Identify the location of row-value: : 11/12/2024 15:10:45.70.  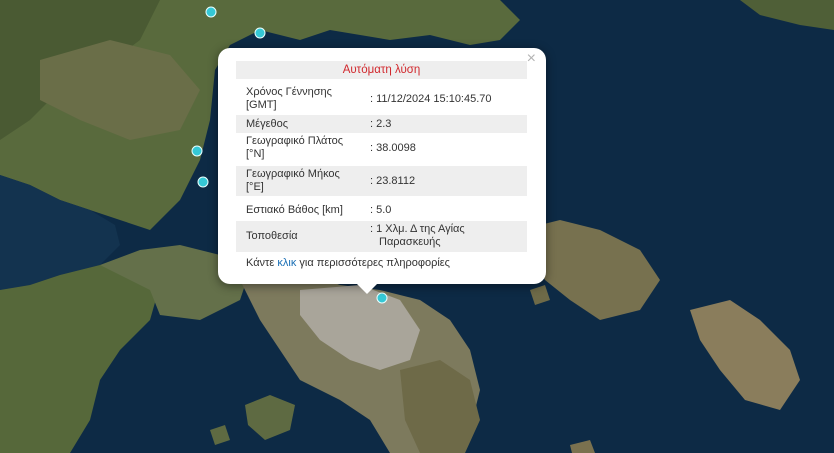
(431, 99).